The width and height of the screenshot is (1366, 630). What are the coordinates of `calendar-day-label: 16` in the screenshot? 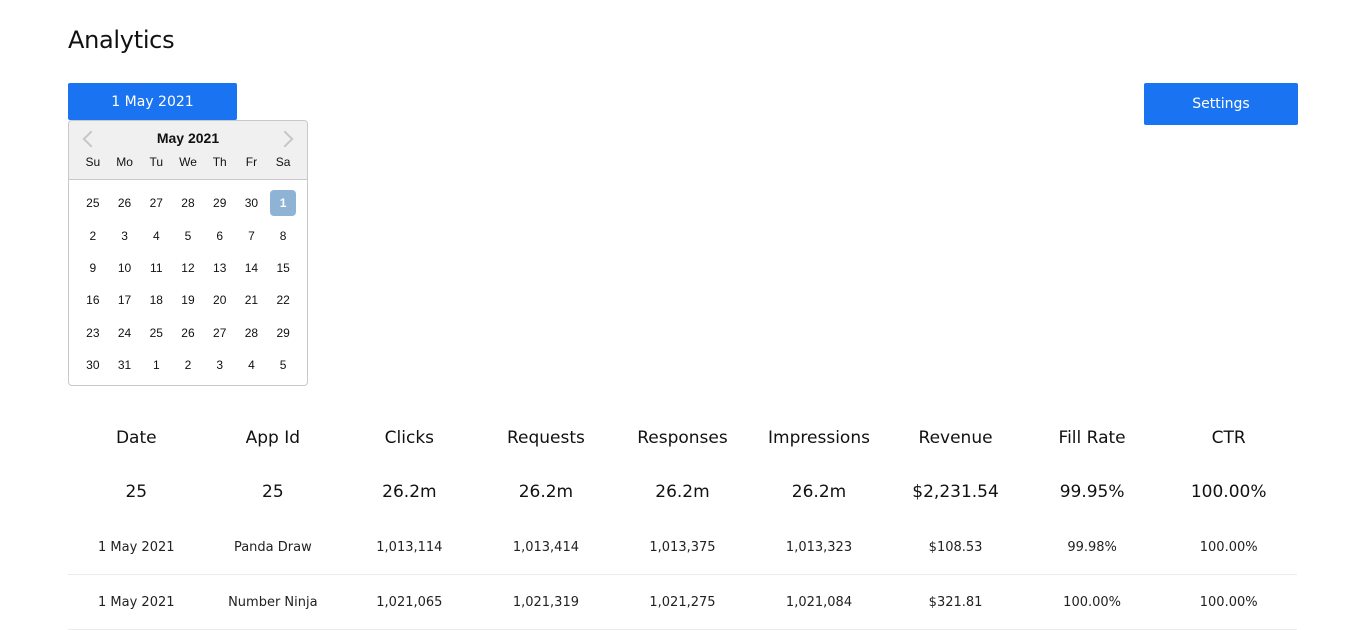 It's located at (93, 300).